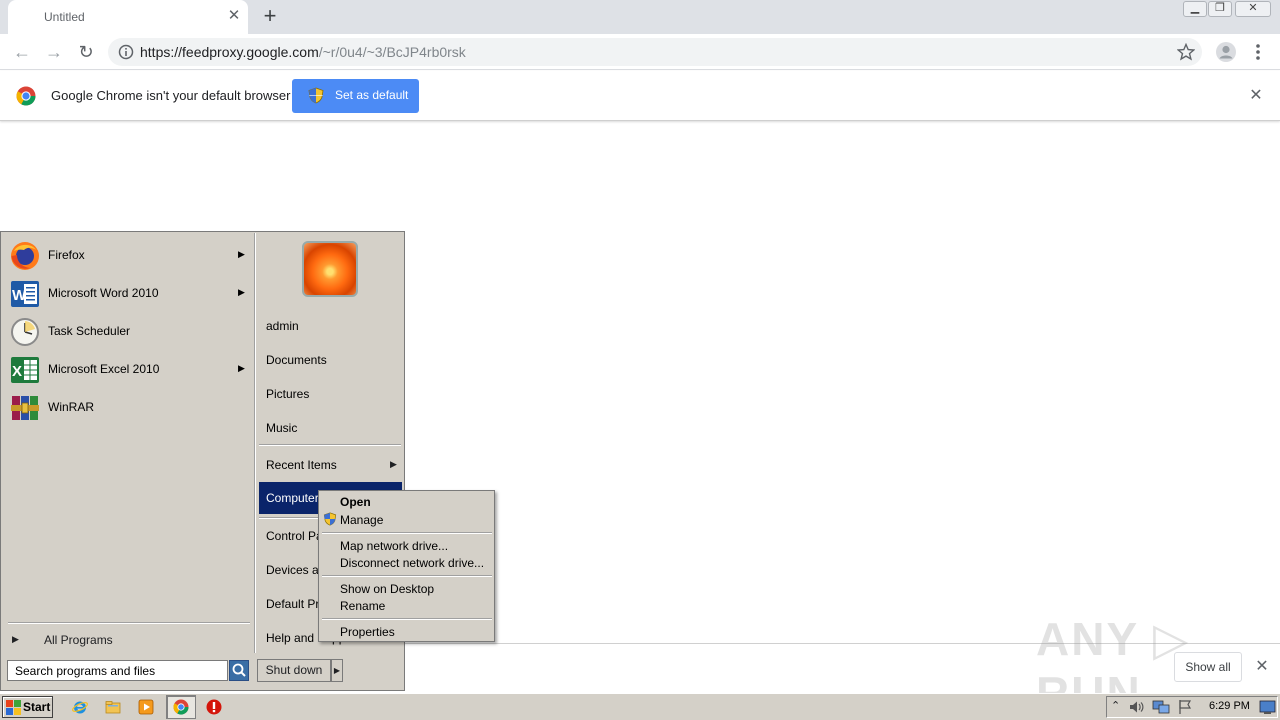 This screenshot has width=1280, height=720. I want to click on volume-icon, so click(1136, 707).